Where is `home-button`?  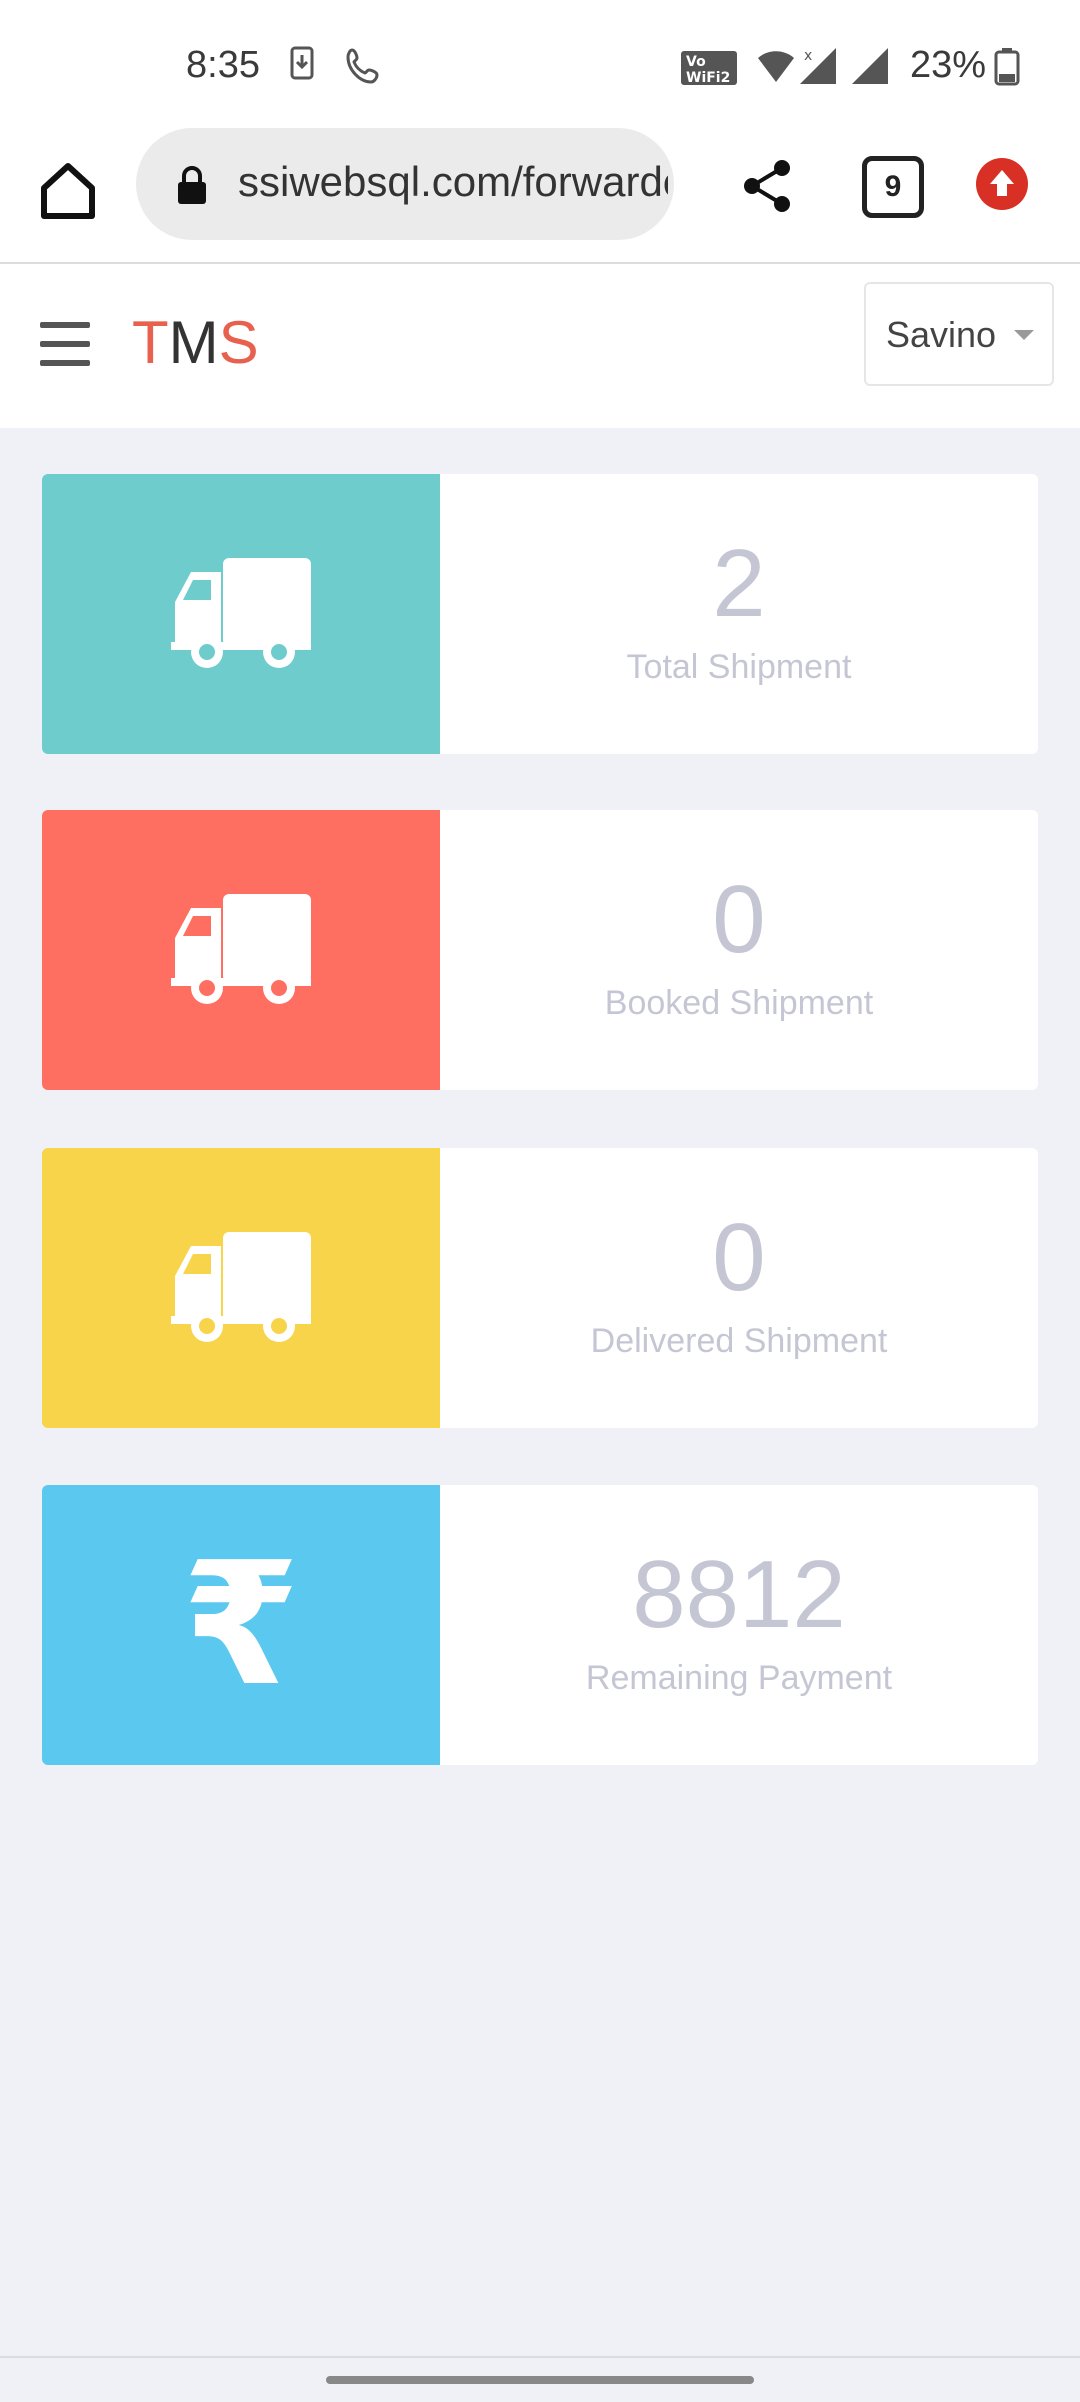
home-button is located at coordinates (68, 190).